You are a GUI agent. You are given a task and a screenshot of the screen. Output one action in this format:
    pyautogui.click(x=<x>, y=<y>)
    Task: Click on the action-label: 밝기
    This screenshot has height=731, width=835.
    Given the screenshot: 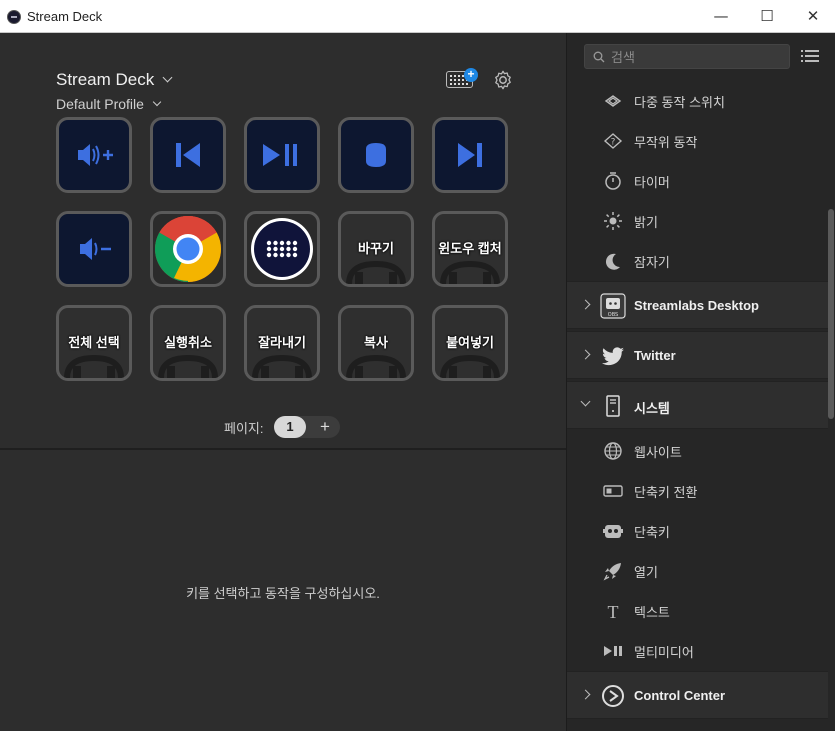 What is the action you would take?
    pyautogui.click(x=646, y=222)
    